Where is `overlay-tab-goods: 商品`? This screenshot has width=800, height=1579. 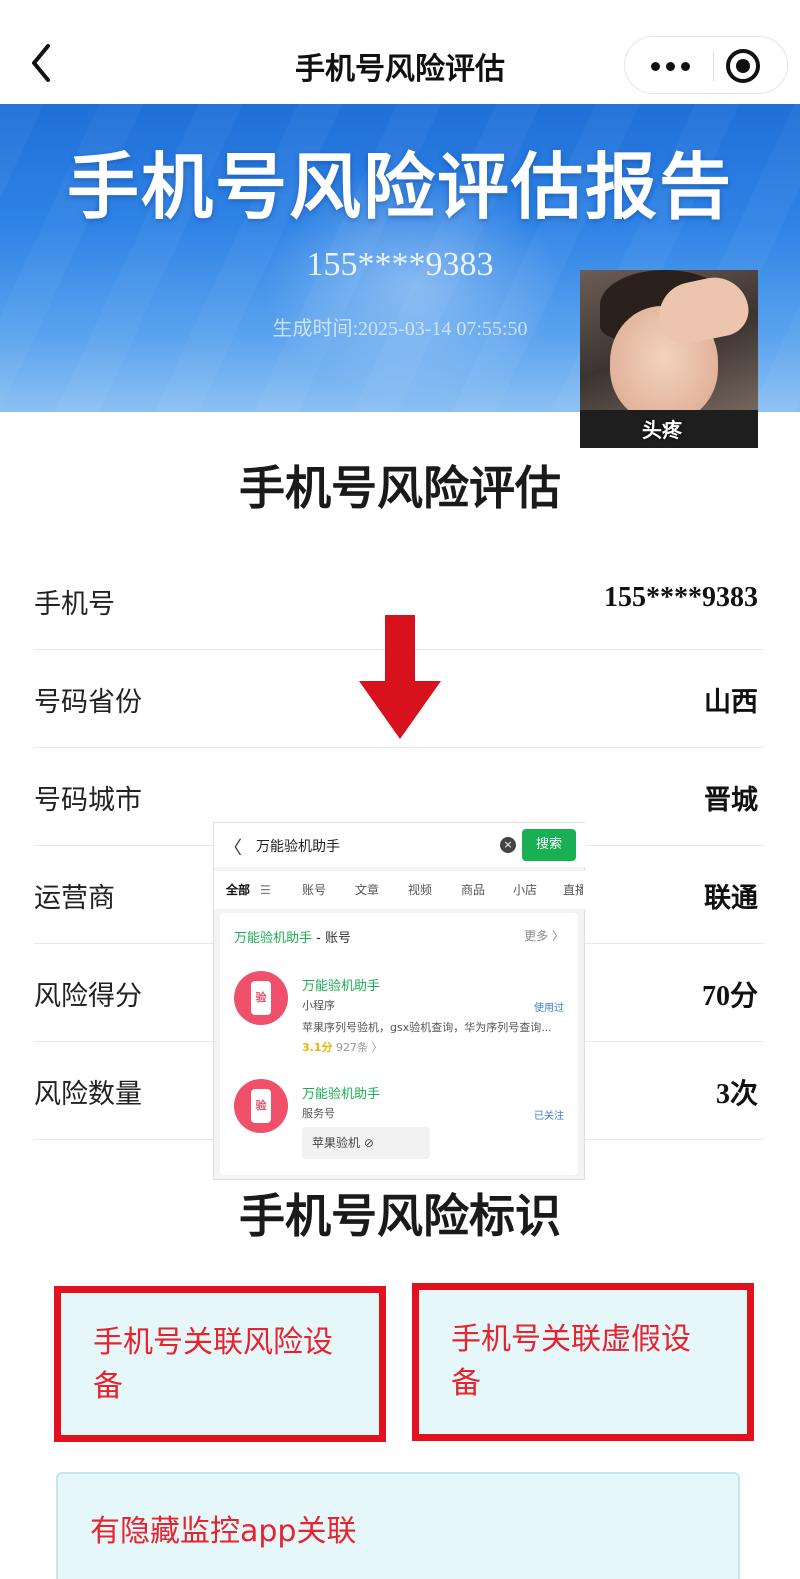 overlay-tab-goods: 商品 is located at coordinates (473, 889).